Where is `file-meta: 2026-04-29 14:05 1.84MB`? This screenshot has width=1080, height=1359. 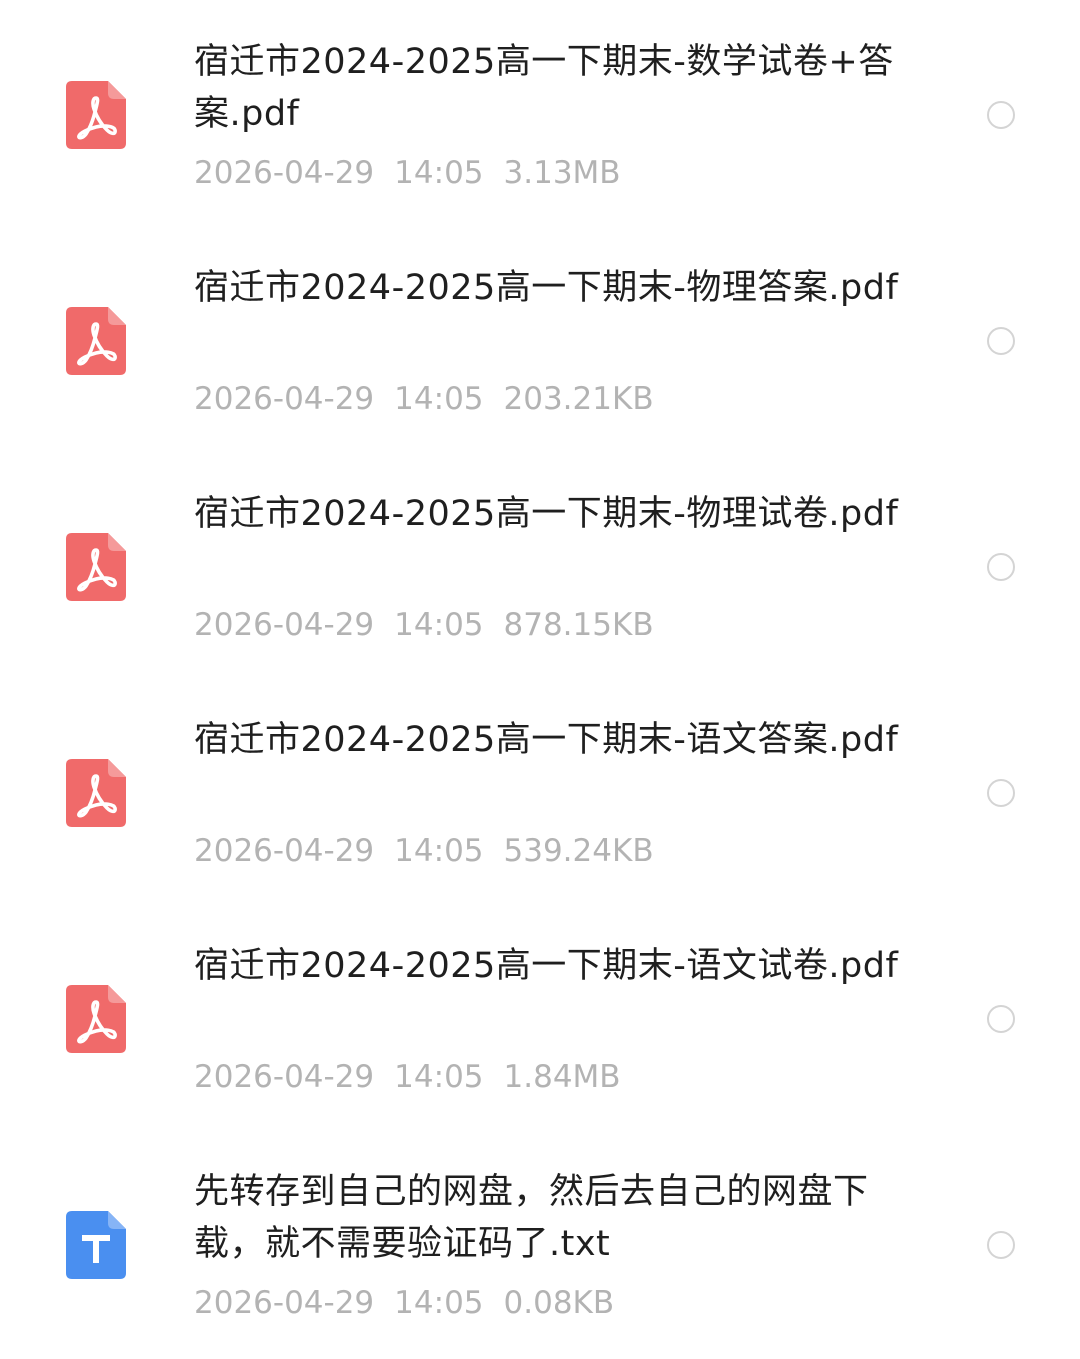
file-meta: 2026-04-29 14:05 1.84MB is located at coordinates (417, 1077).